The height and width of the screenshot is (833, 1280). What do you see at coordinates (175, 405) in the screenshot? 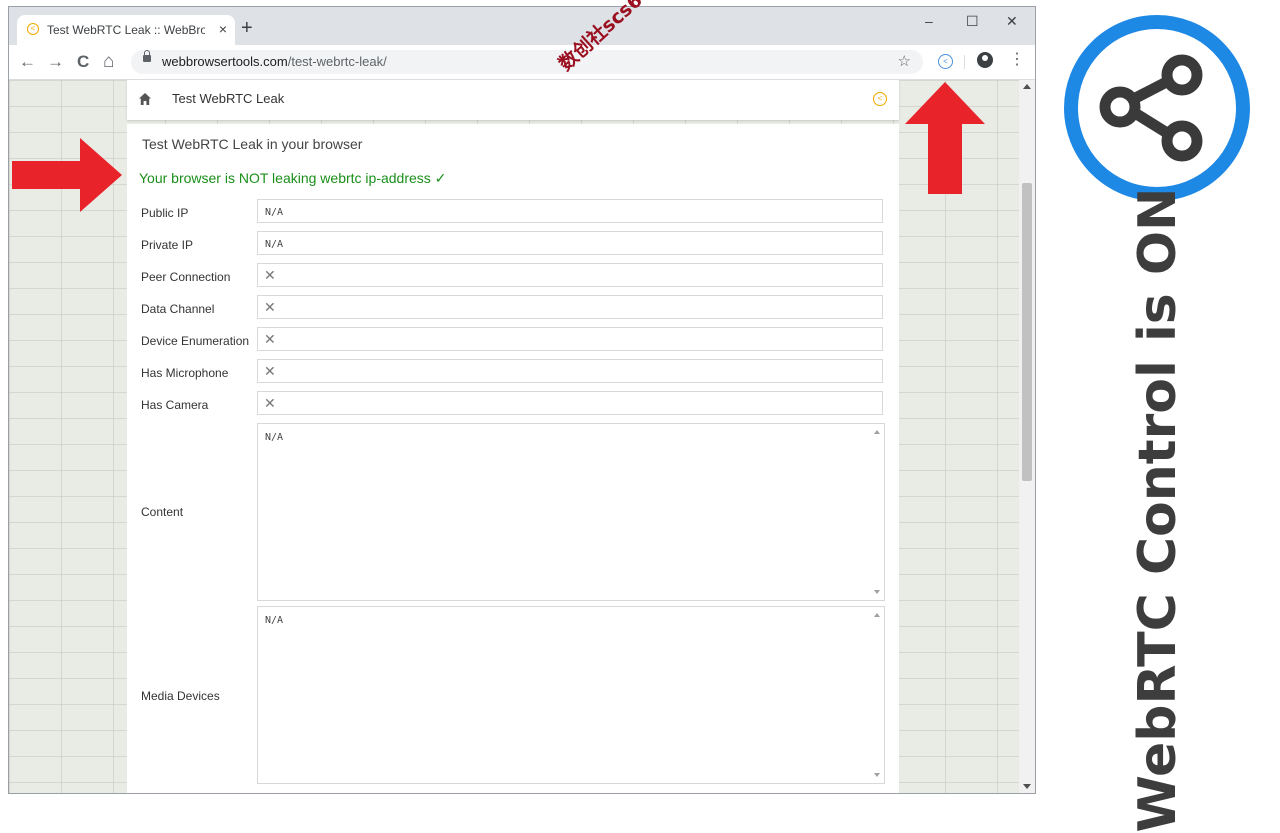
I see `has-camera-label: Has Camera` at bounding box center [175, 405].